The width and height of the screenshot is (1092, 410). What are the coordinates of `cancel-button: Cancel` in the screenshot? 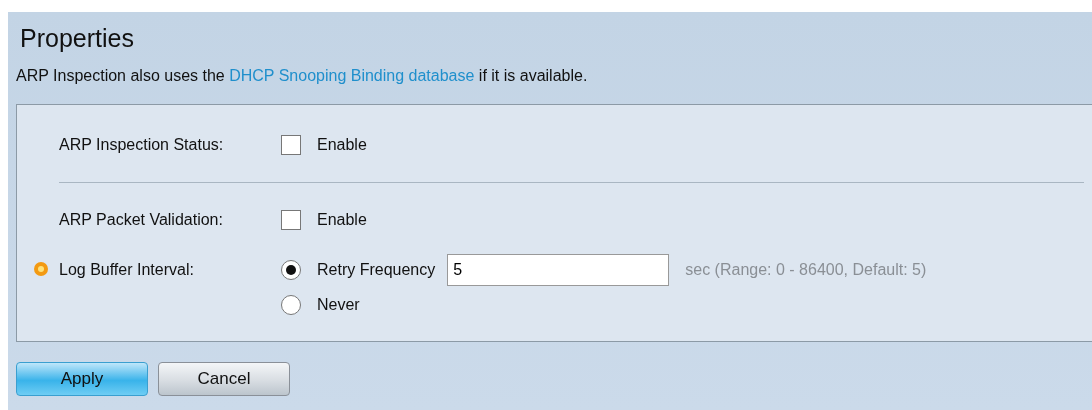 It's located at (224, 379).